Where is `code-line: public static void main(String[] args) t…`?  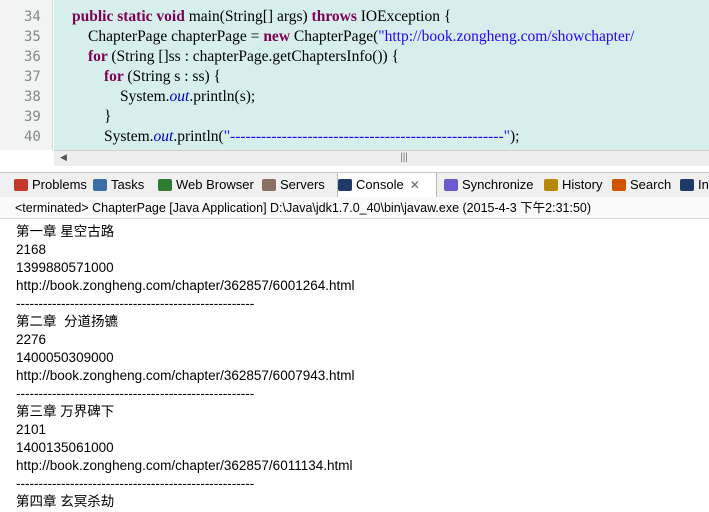 code-line: public static void main(String[] args) t… is located at coordinates (261, 17).